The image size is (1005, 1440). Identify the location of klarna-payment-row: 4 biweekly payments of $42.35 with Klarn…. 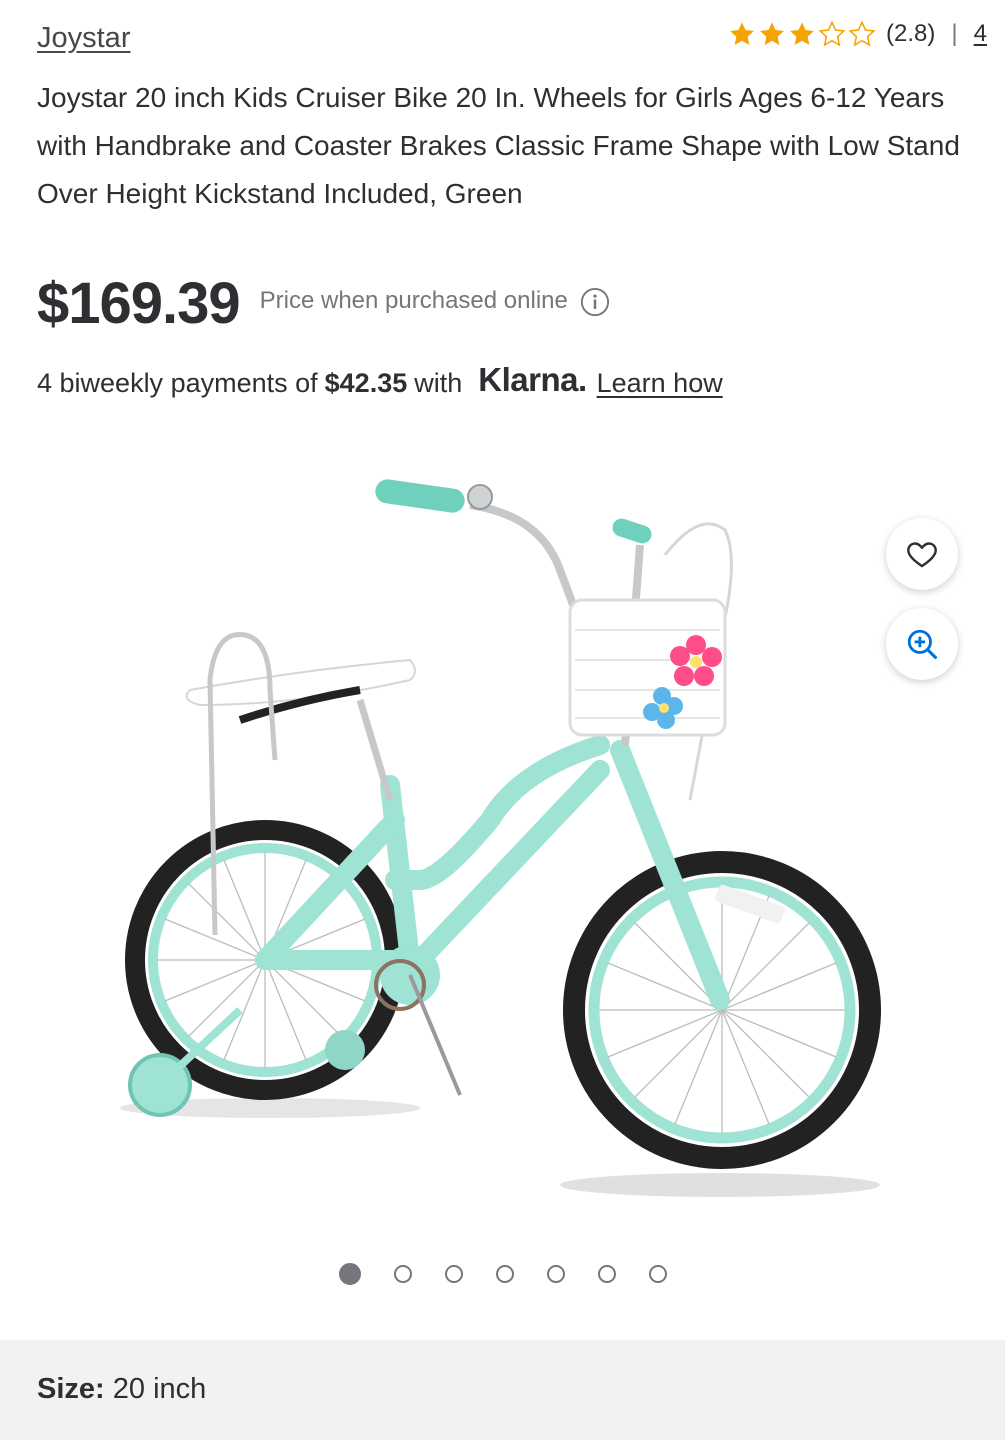
(380, 380).